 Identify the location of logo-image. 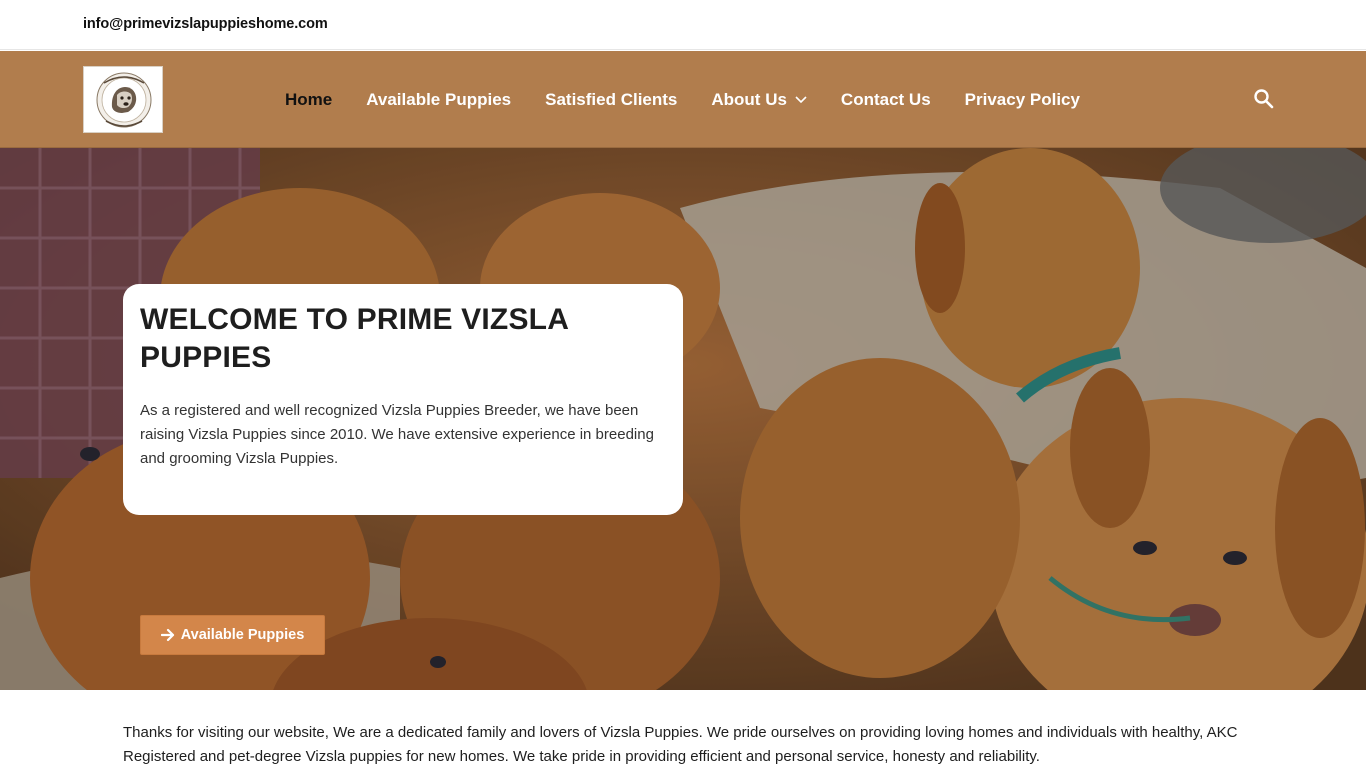
(123, 99).